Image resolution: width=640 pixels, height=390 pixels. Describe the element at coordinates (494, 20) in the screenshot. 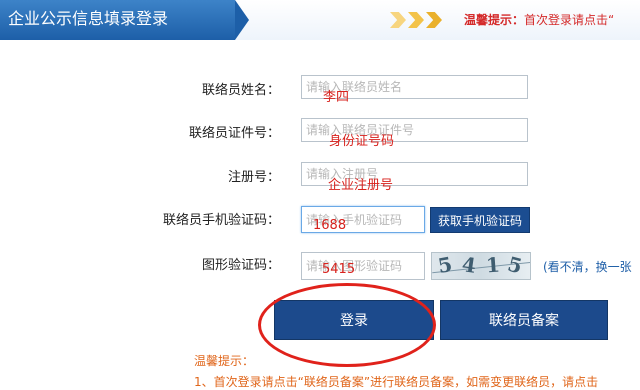

I see `header-tip-label: 温馨提示：` at that location.